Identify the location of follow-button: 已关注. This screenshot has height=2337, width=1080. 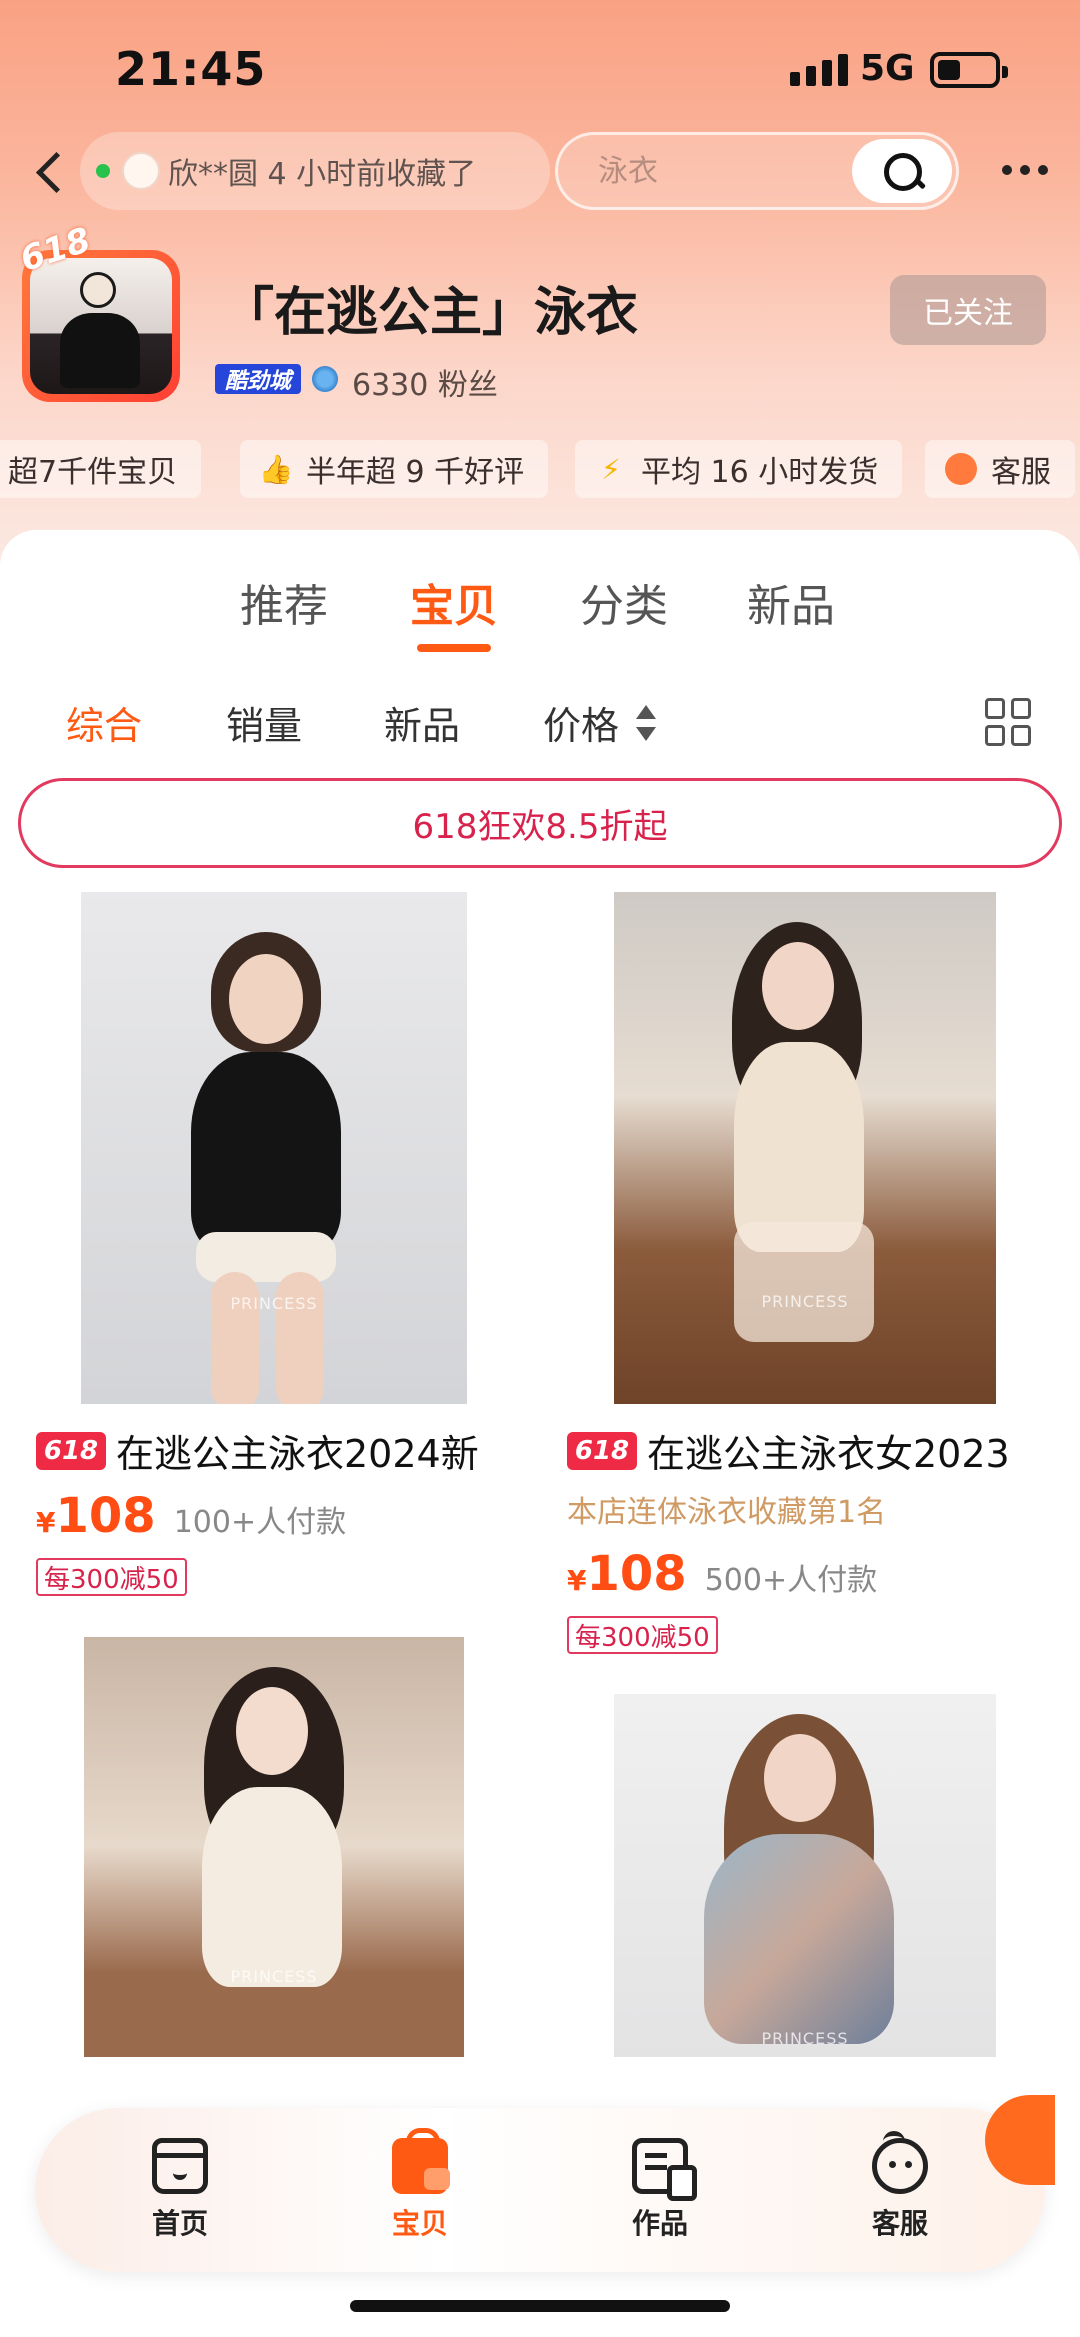
(968, 310).